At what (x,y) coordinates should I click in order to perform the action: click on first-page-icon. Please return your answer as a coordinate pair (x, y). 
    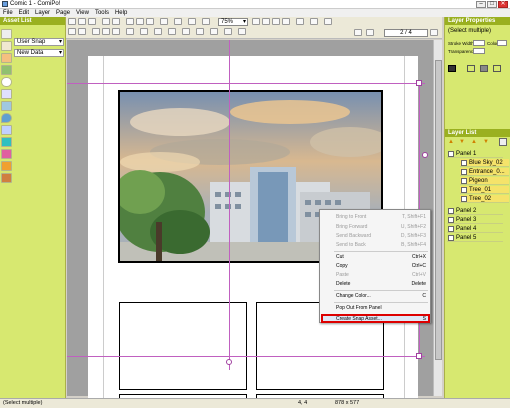
    Looking at the image, I should click on (358, 32).